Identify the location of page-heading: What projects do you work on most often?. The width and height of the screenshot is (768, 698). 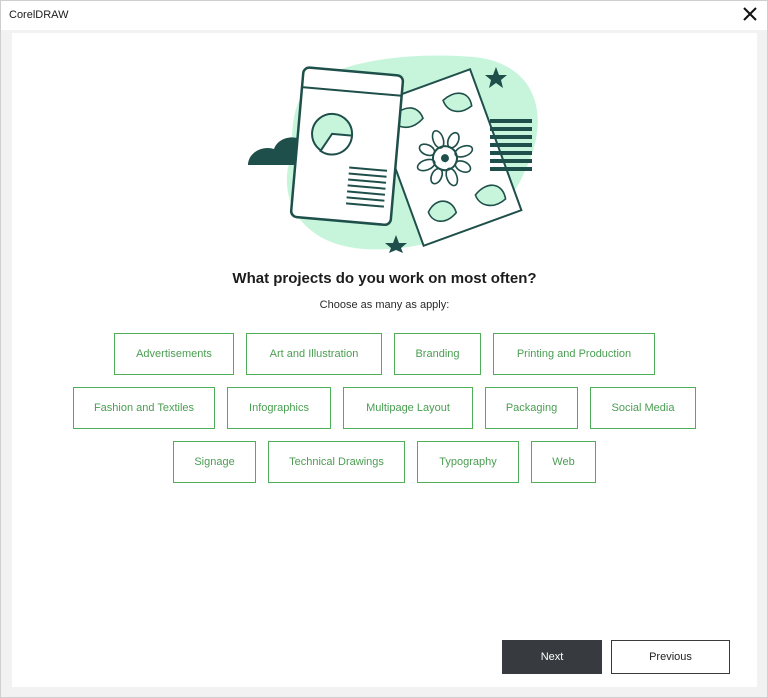
(384, 278).